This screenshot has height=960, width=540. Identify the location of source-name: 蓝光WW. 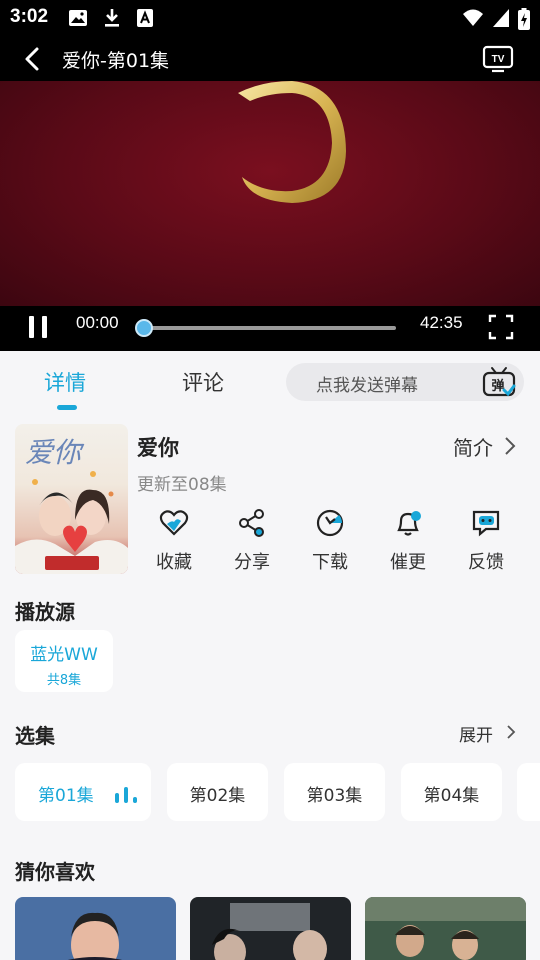
(64, 655).